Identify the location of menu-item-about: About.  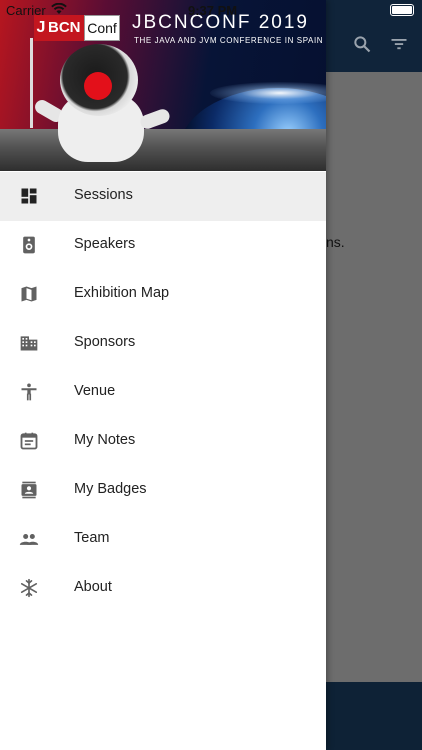
(163, 588).